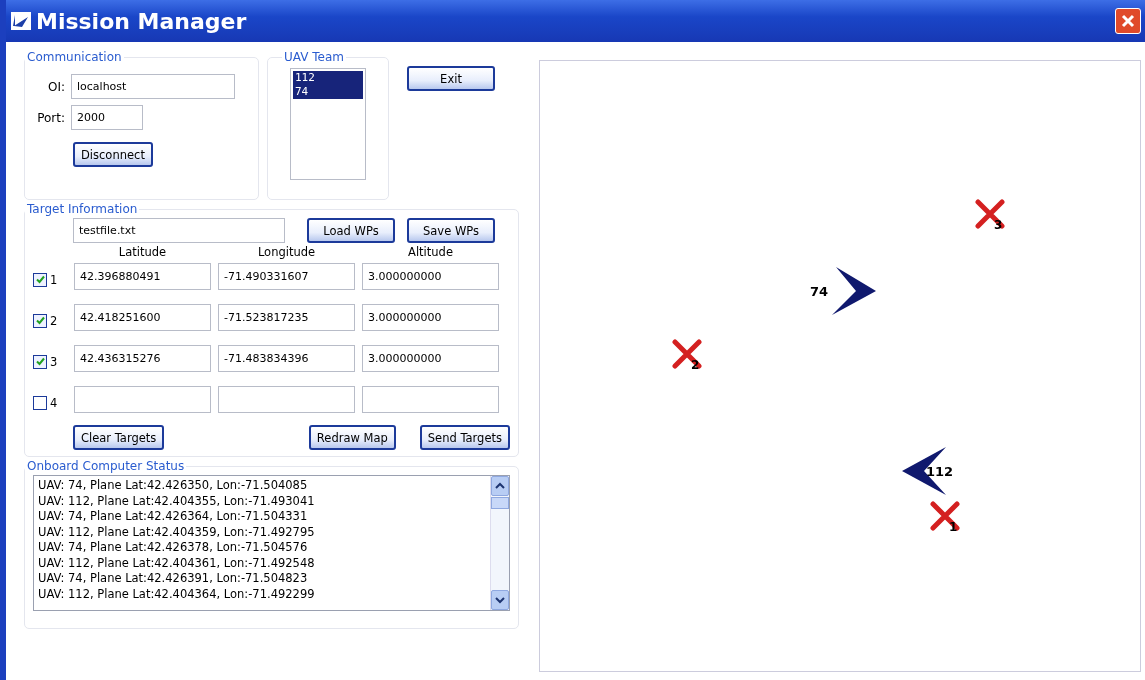  I want to click on redraw-map-button: Redraw Map, so click(352, 437).